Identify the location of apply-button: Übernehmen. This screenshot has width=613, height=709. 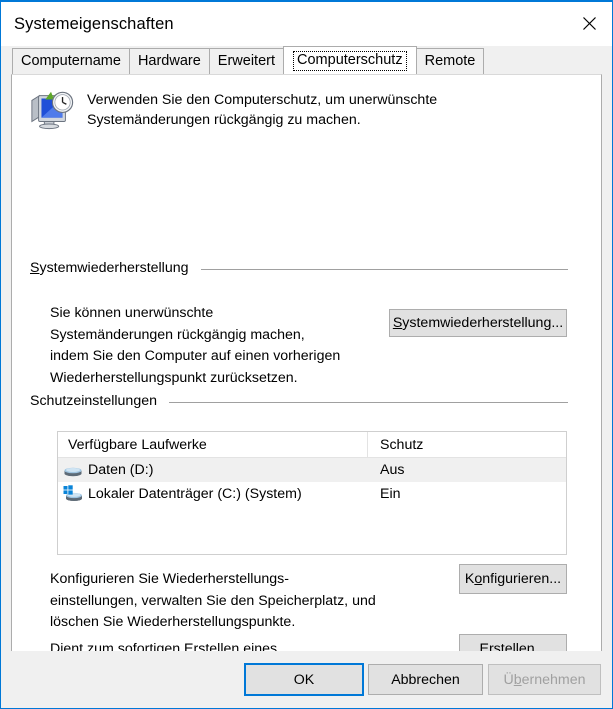
(544, 679).